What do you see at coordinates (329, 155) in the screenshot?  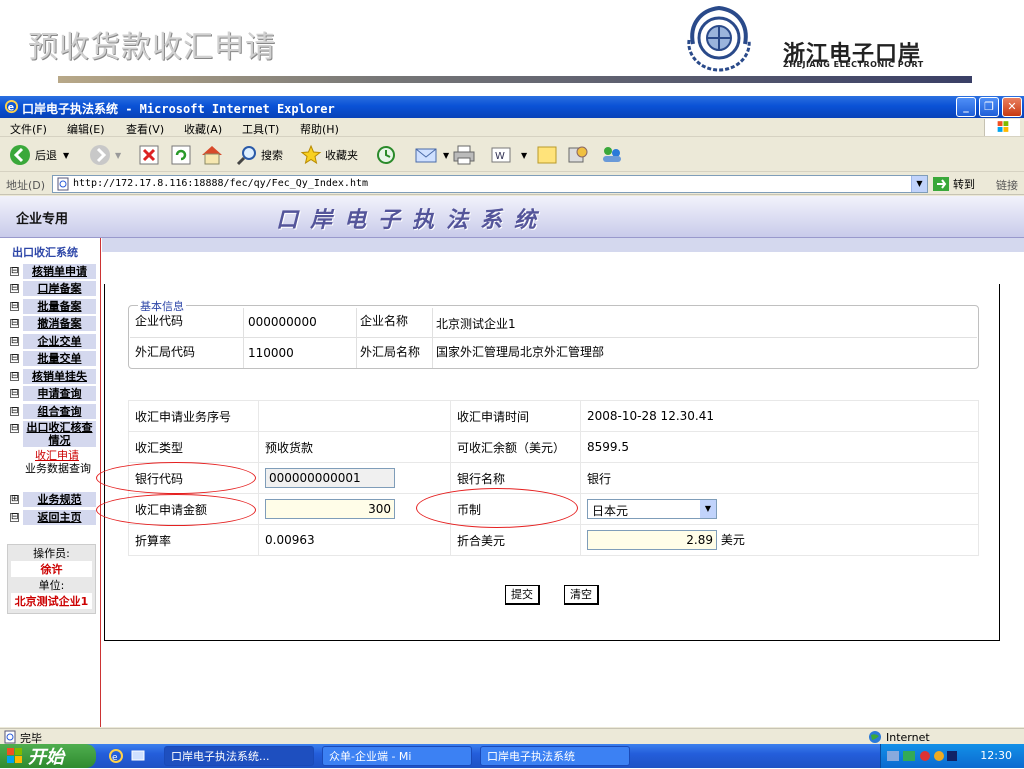 I see `favorites-button: 收藏夹` at bounding box center [329, 155].